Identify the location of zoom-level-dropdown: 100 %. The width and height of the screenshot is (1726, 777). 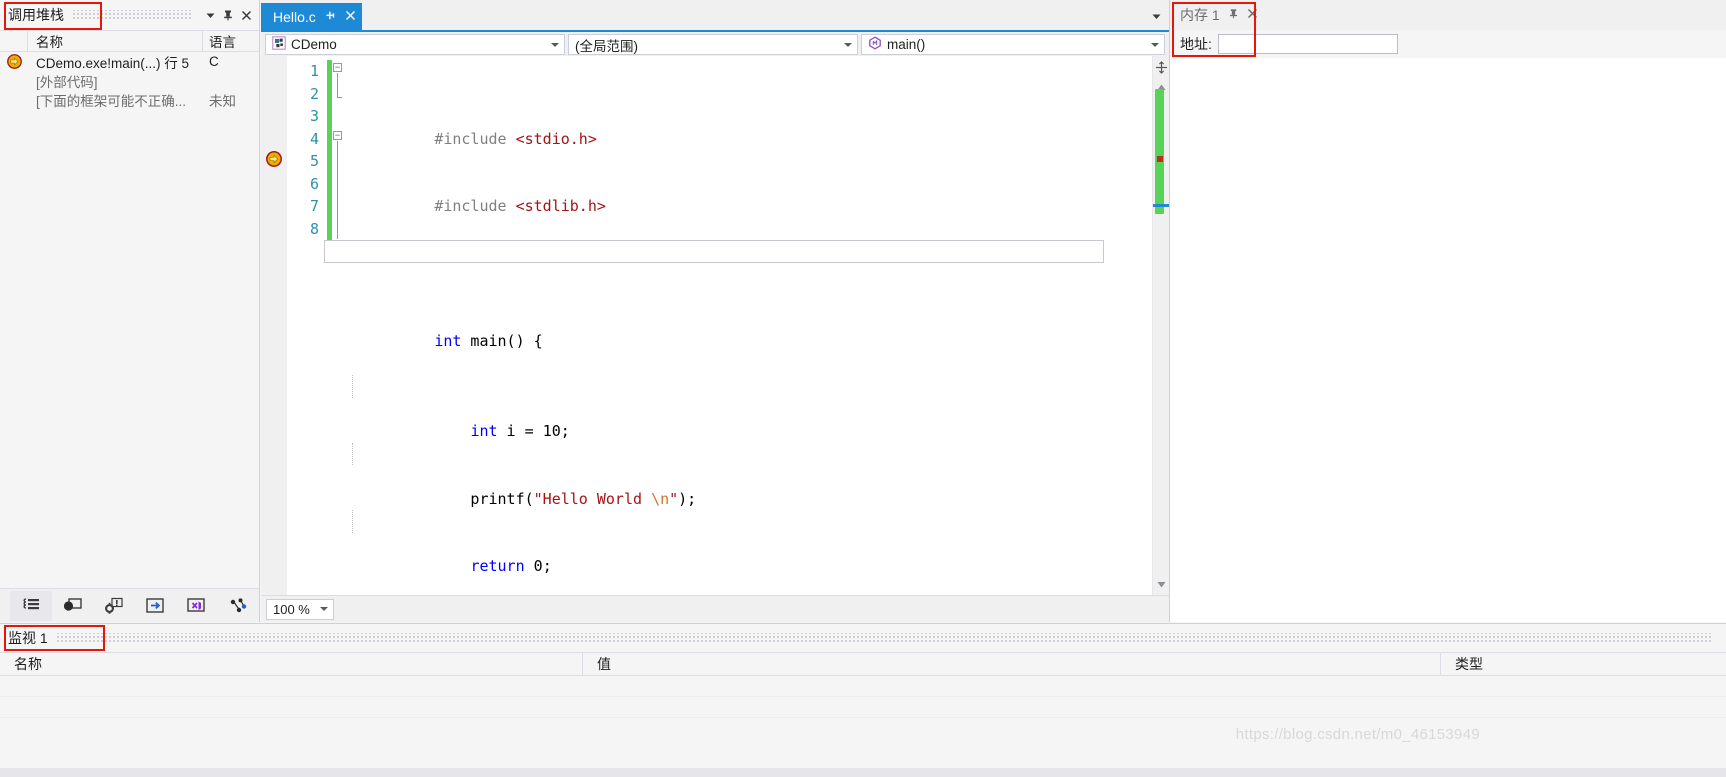
(300, 609).